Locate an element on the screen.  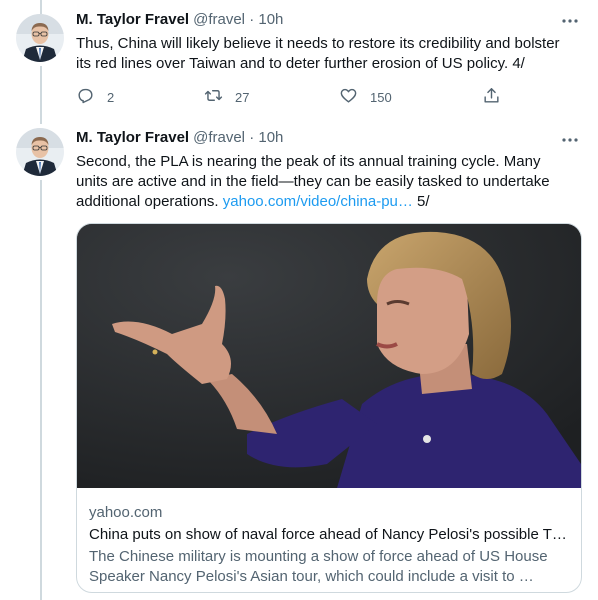
share-icon is located at coordinates (491, 97).